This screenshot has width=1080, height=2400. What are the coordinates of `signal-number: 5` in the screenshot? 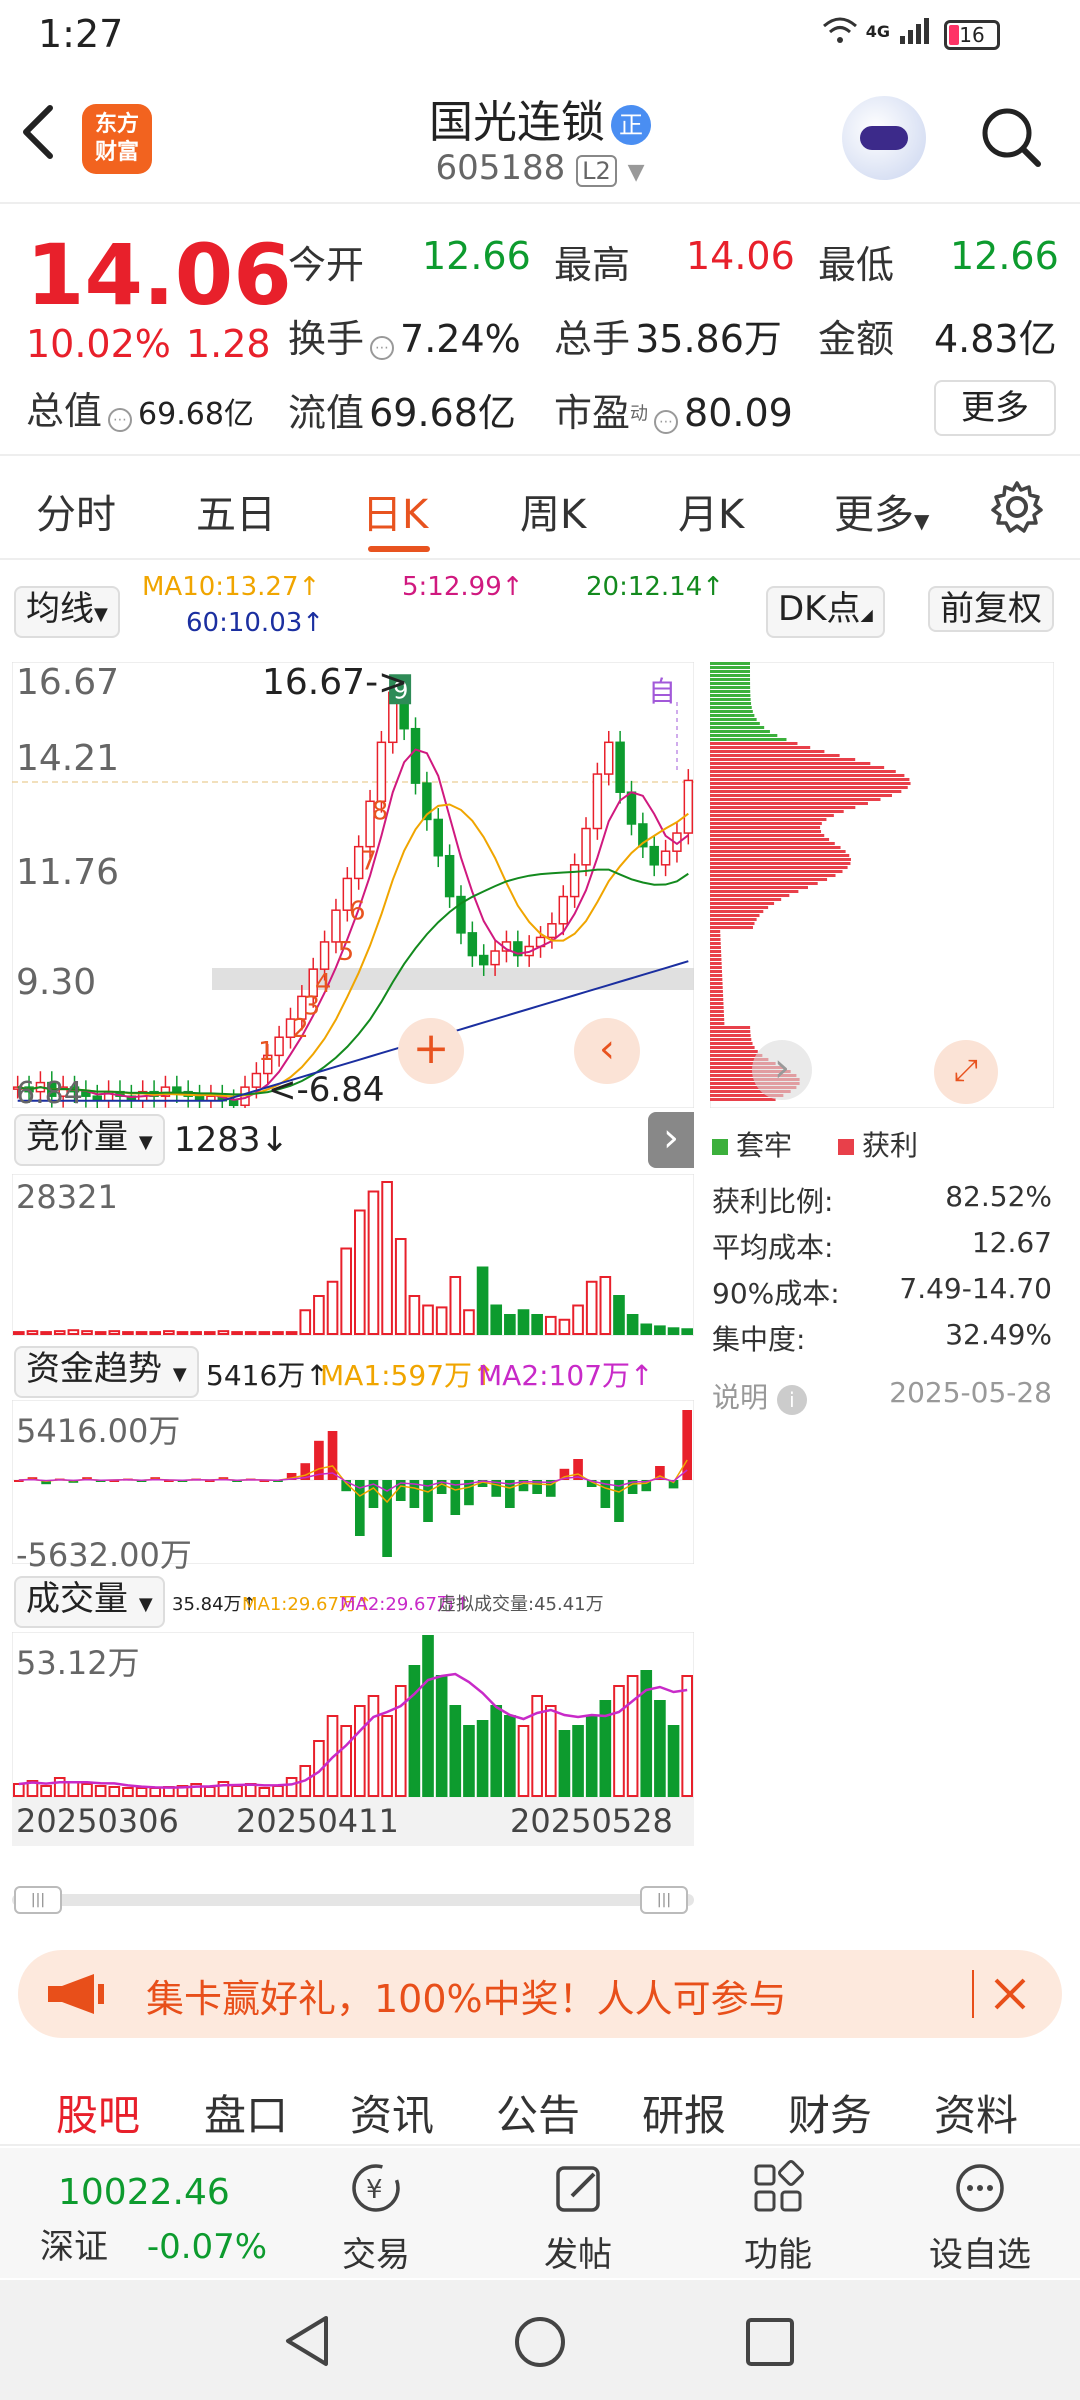 It's located at (346, 952).